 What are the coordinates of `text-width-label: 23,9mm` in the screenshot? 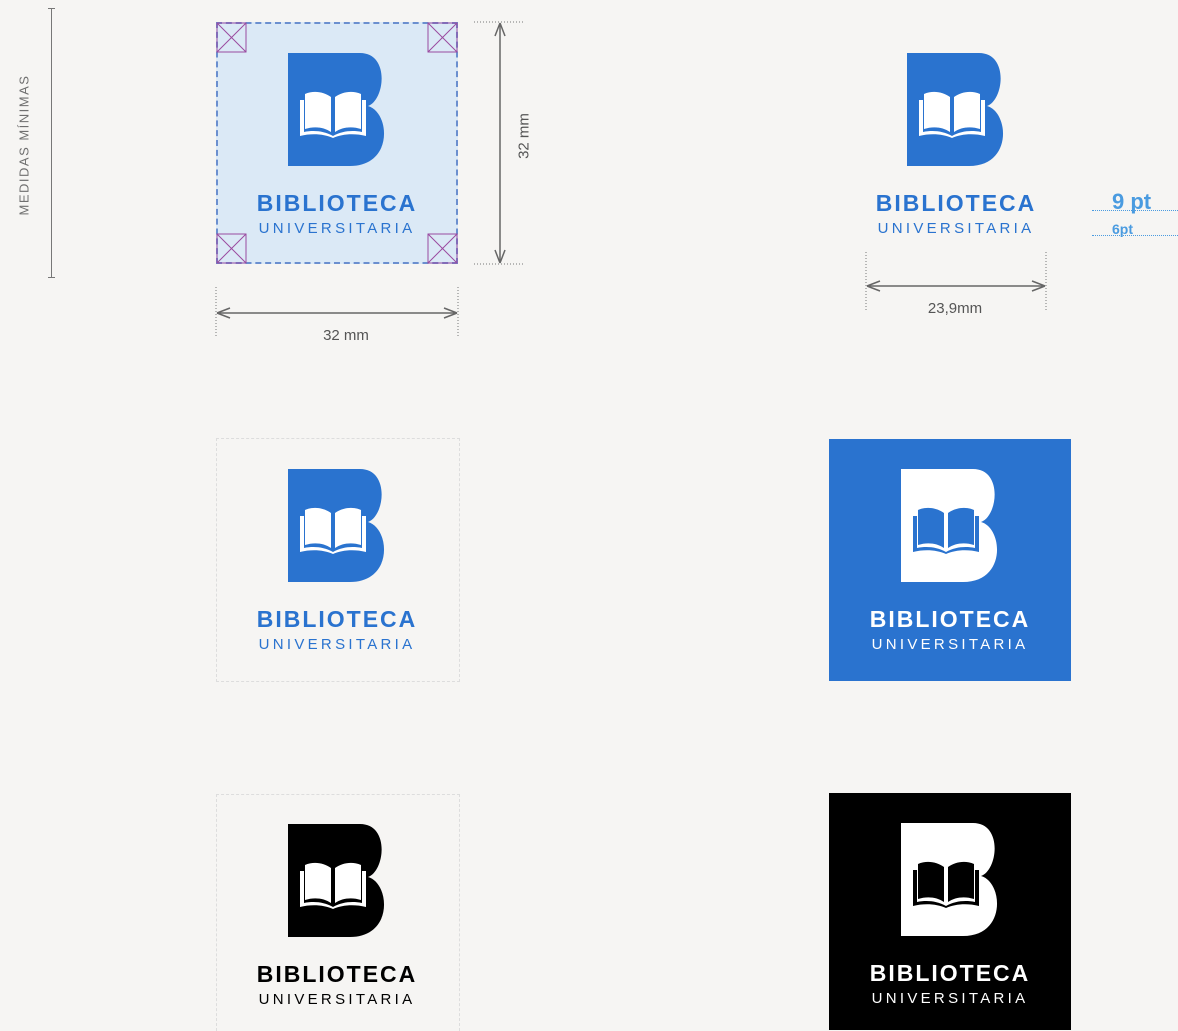 It's located at (955, 308).